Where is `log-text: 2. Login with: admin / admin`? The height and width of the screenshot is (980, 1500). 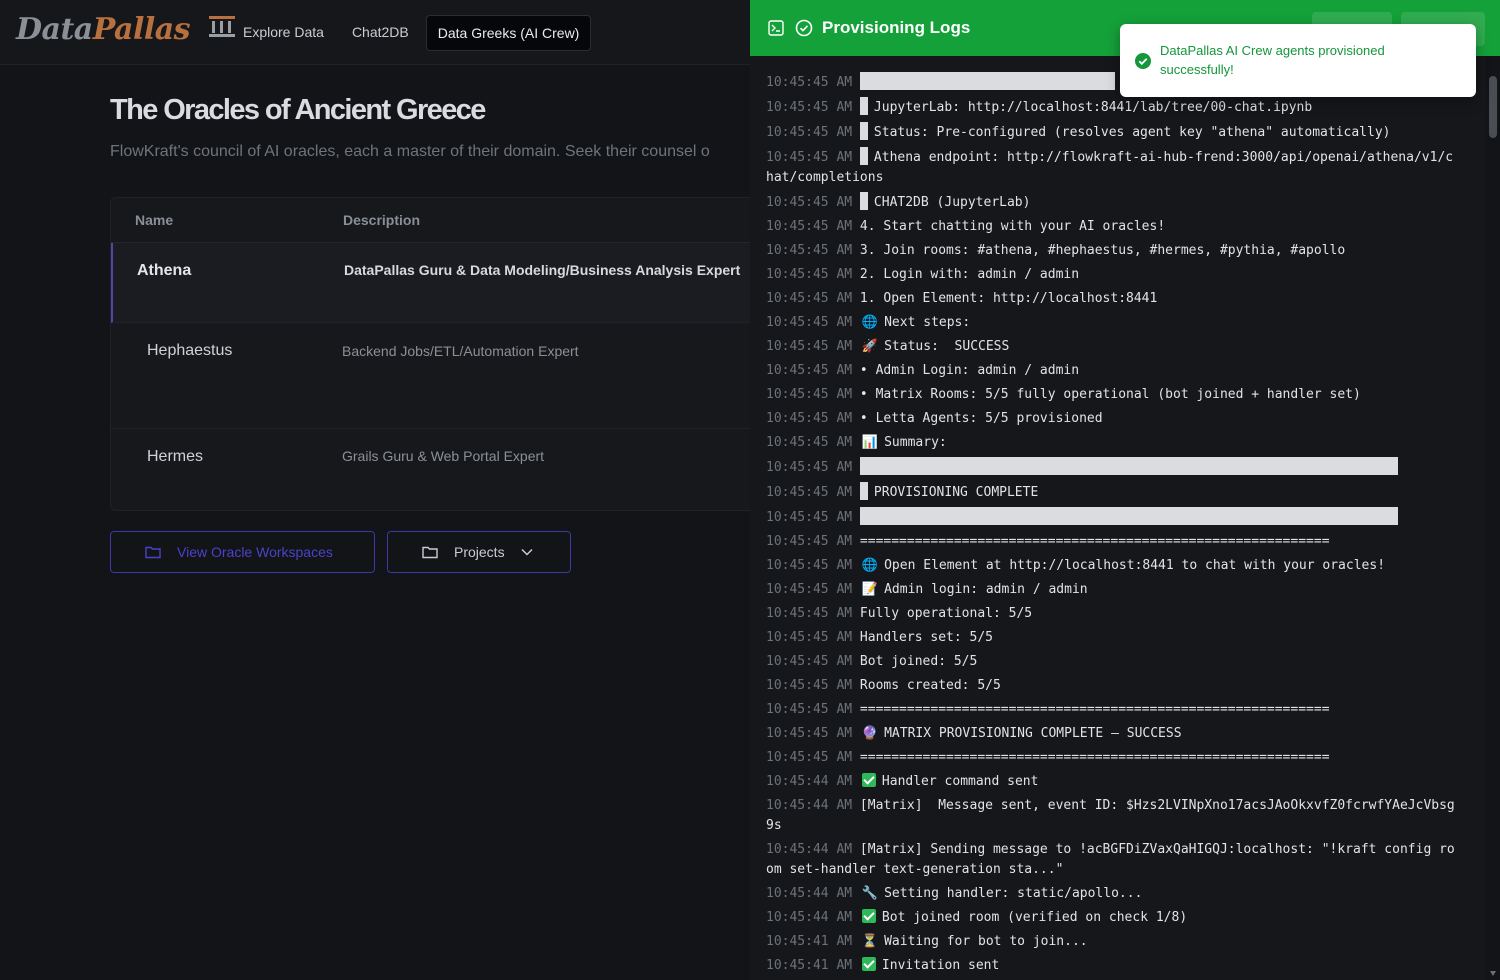
log-text: 2. Login with: admin / admin is located at coordinates (969, 274).